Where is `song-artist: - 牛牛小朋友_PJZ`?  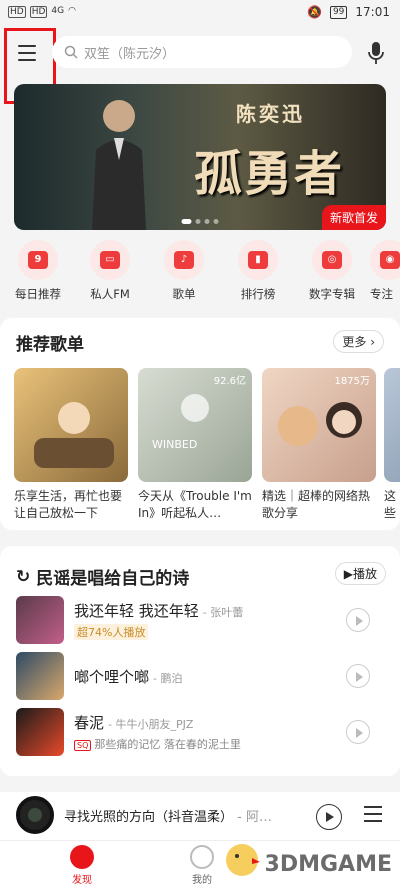
song-artist: - 牛牛小朋友_PJZ is located at coordinates (151, 724).